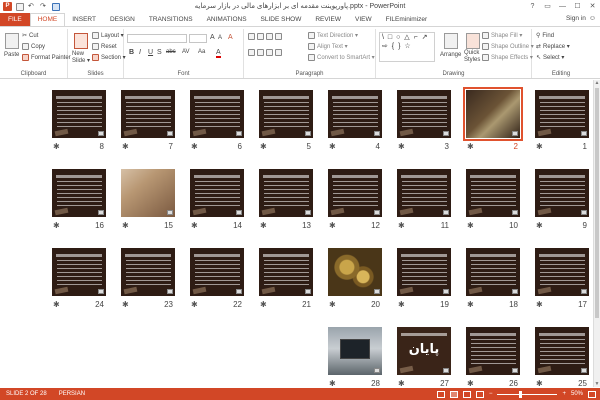 This screenshot has height=400, width=600. What do you see at coordinates (363, 19) in the screenshot?
I see `tab-view: VIEW` at bounding box center [363, 19].